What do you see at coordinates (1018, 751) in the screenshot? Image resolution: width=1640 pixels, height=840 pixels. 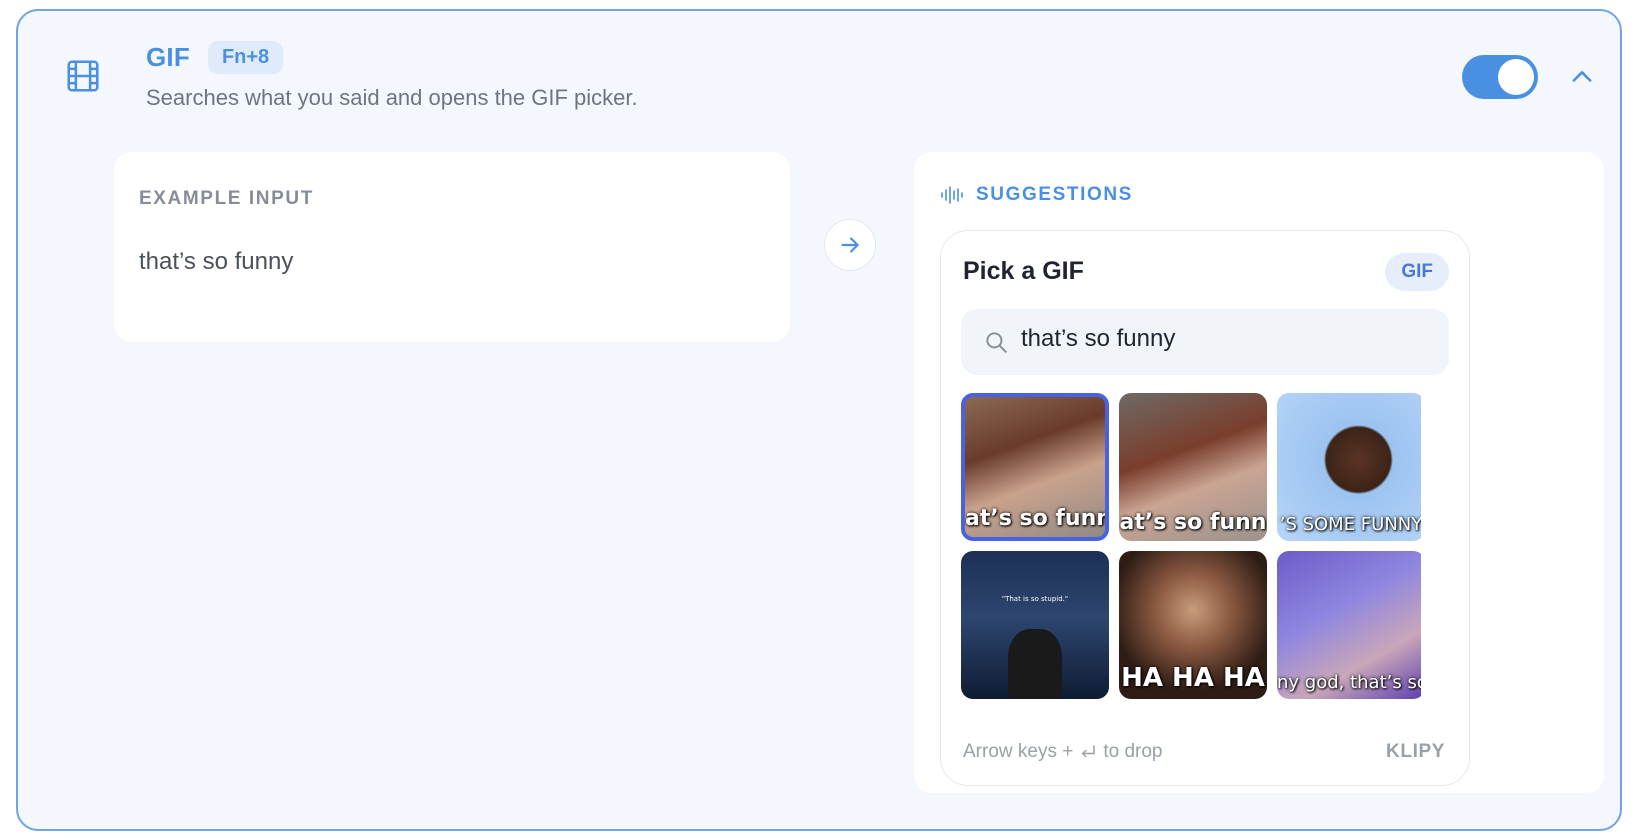 I see `keyboard-hint-prefix: Arrow keys +` at bounding box center [1018, 751].